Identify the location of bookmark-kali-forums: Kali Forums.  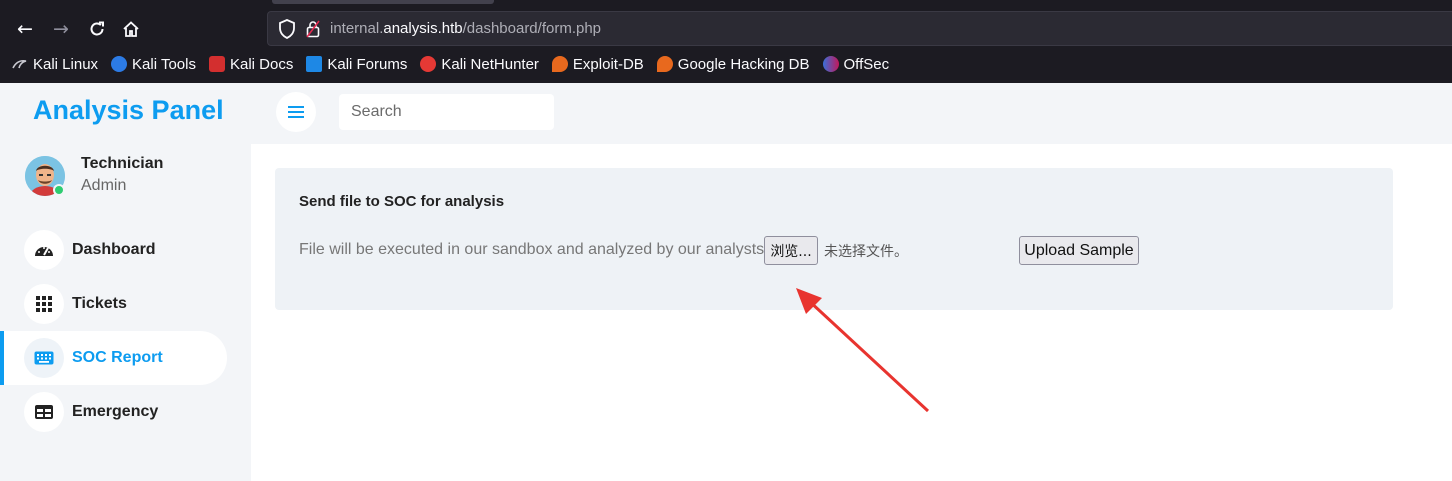
(356, 64).